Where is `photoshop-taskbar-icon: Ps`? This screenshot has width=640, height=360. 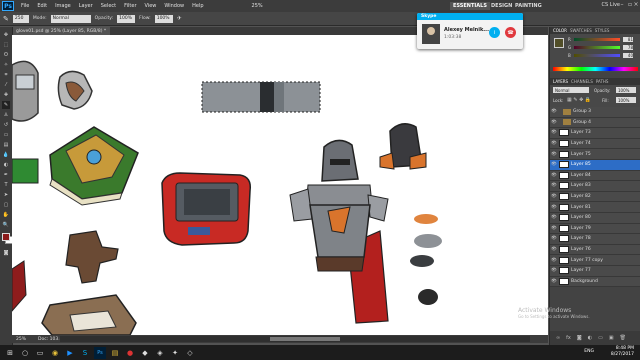 photoshop-taskbar-icon: Ps is located at coordinates (100, 352).